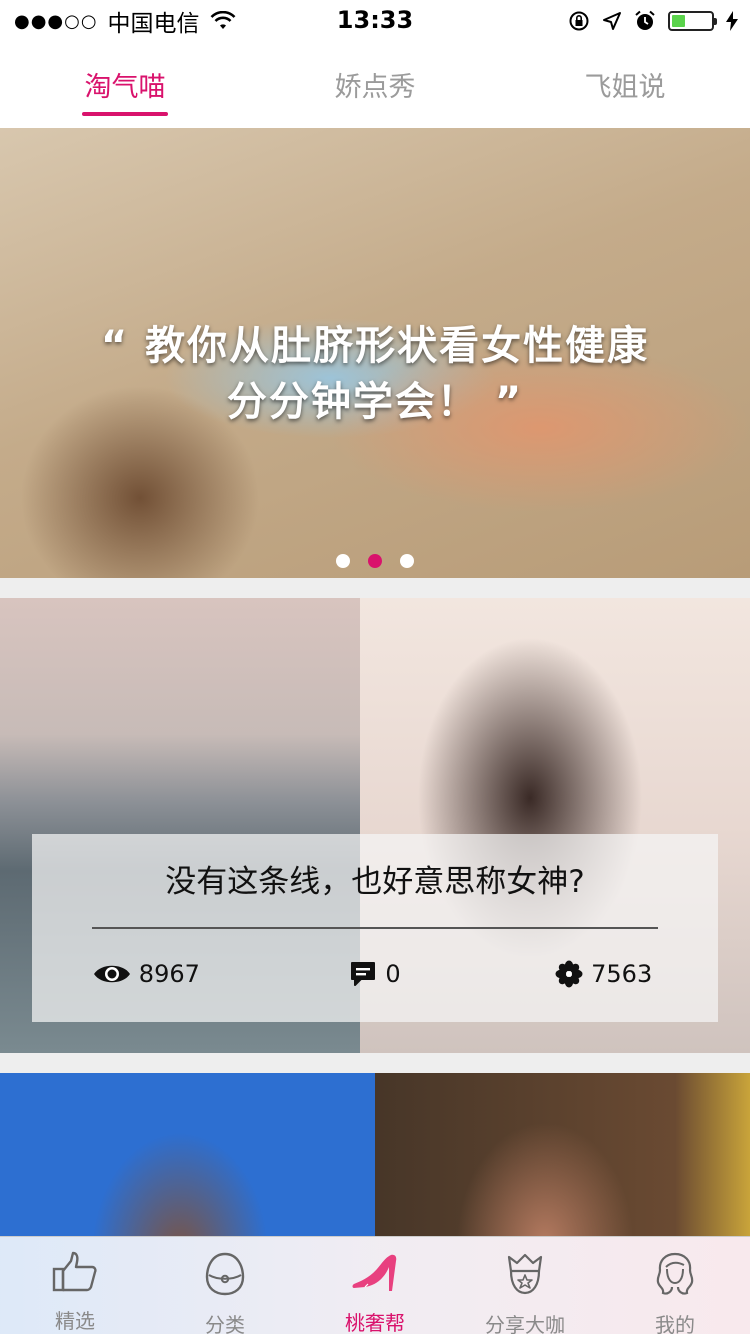 The width and height of the screenshot is (750, 1334). Describe the element at coordinates (169, 974) in the screenshot. I see `views-count: 8967` at that location.